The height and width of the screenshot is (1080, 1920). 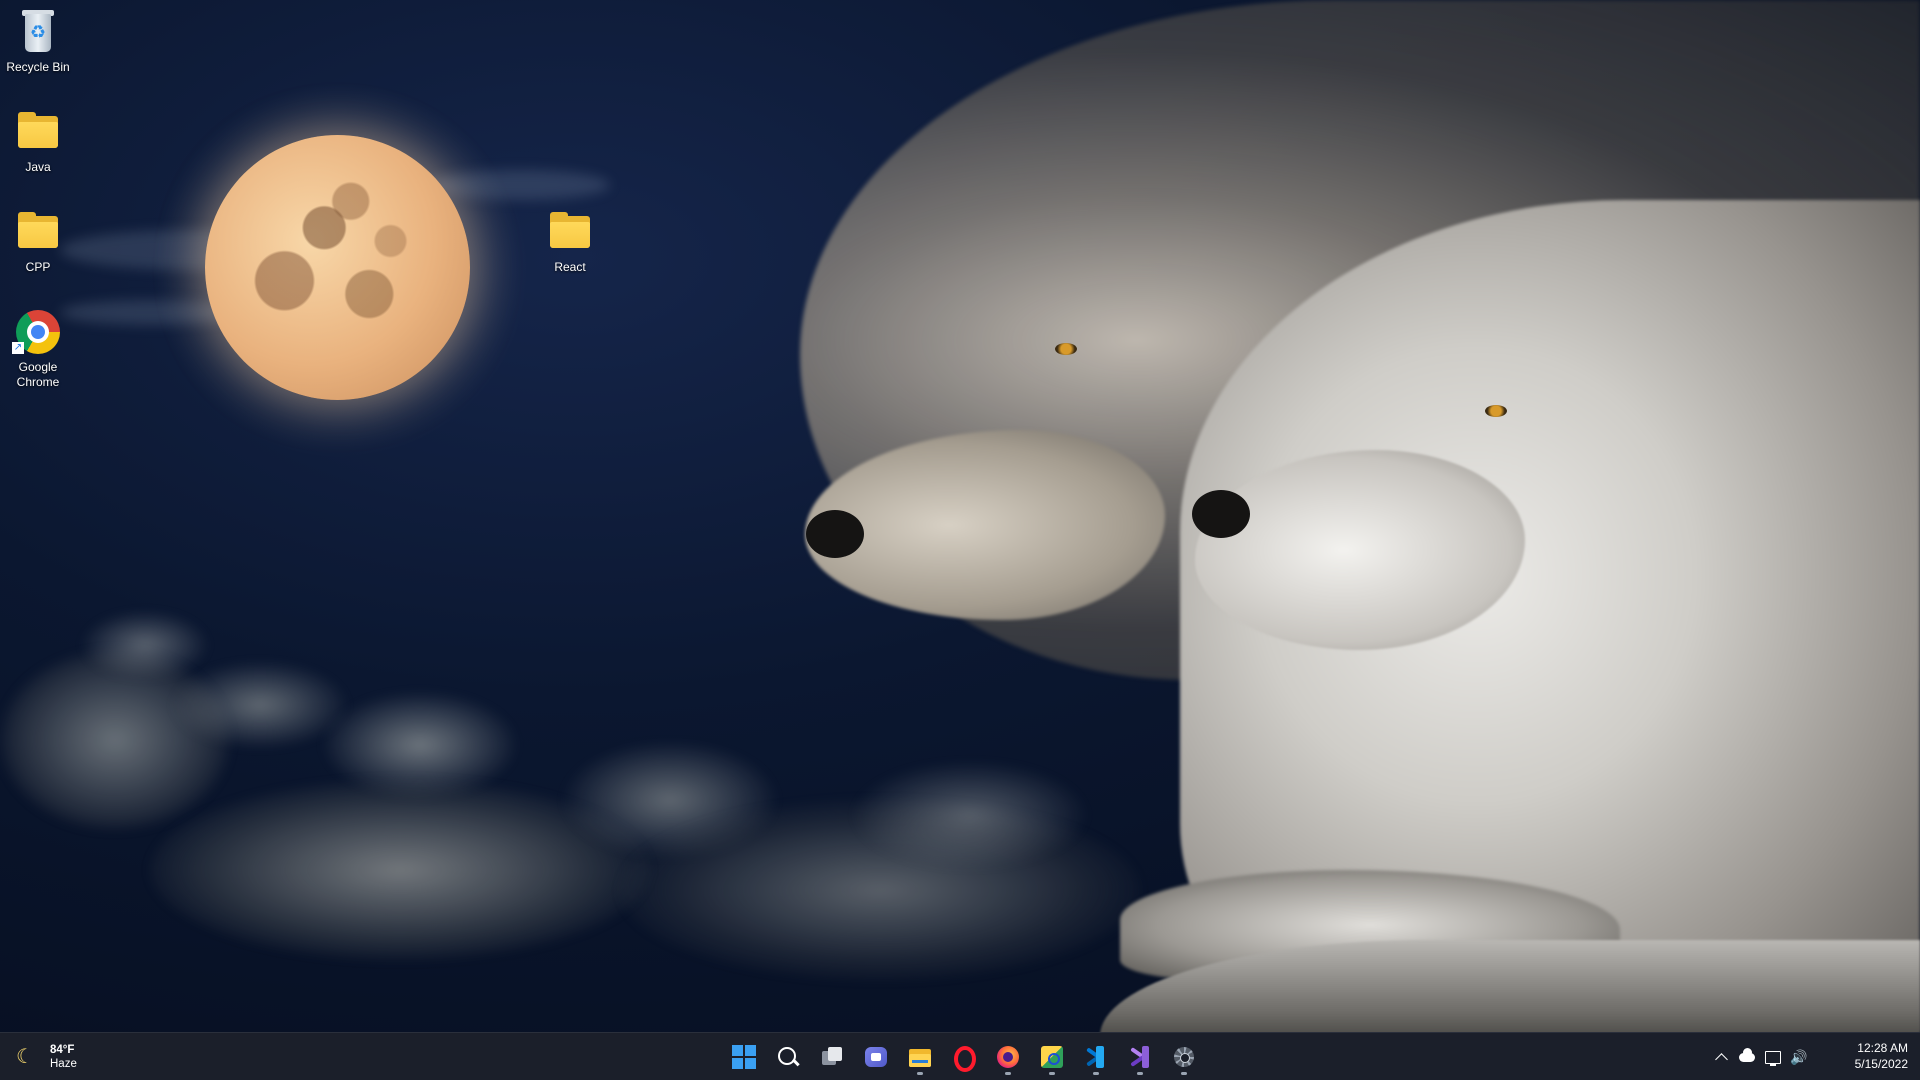 What do you see at coordinates (46, 1057) in the screenshot?
I see `weather-widget: ☾ 84°F Haze` at bounding box center [46, 1057].